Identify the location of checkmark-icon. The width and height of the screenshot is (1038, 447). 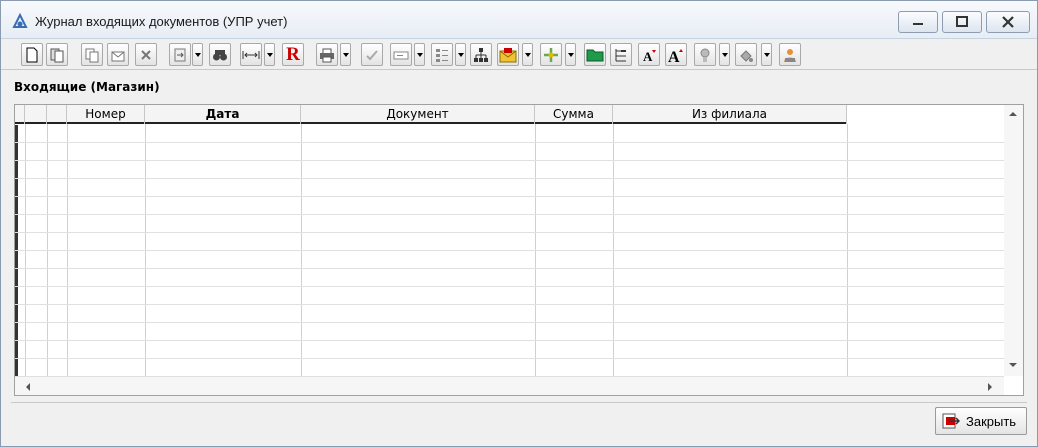
(372, 54).